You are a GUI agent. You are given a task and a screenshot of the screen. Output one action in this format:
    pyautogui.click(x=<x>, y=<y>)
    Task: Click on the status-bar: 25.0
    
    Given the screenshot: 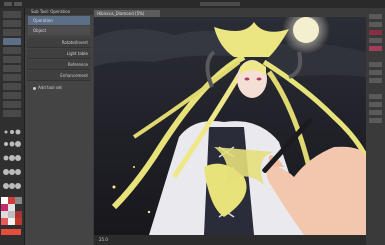 What is the action you would take?
    pyautogui.click(x=230, y=240)
    